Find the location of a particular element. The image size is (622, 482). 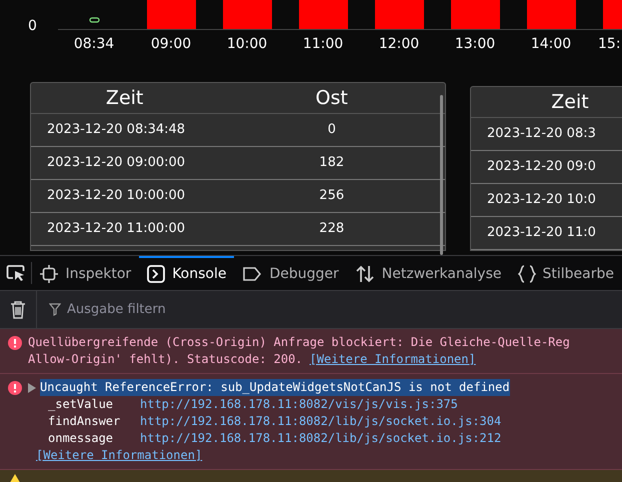

error-text: Uncaught ReferenceError: sub_UpdateWidgetsNotCanJS is not defined is located at coordinates (275, 387).